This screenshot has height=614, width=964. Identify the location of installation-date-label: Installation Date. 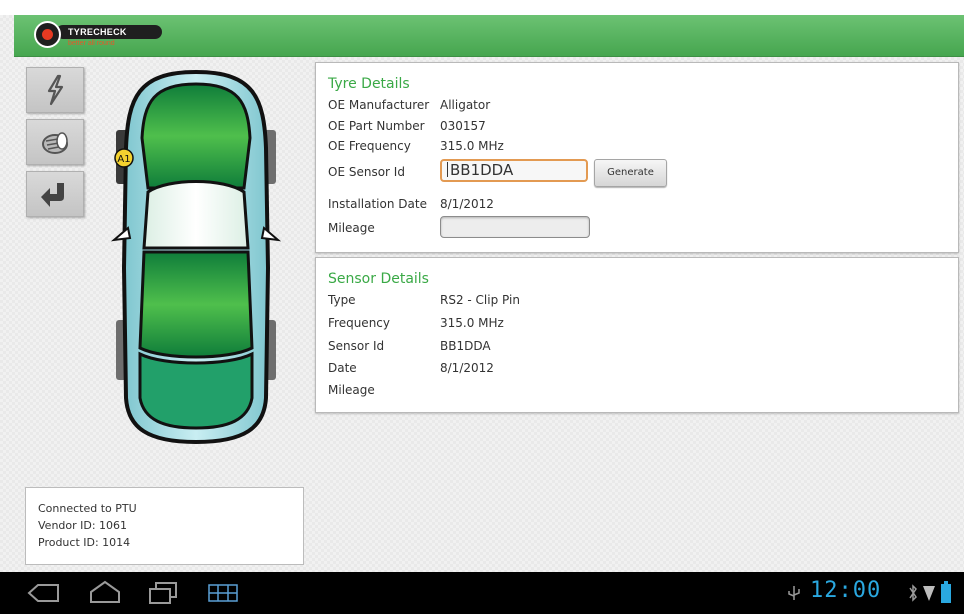
(377, 204).